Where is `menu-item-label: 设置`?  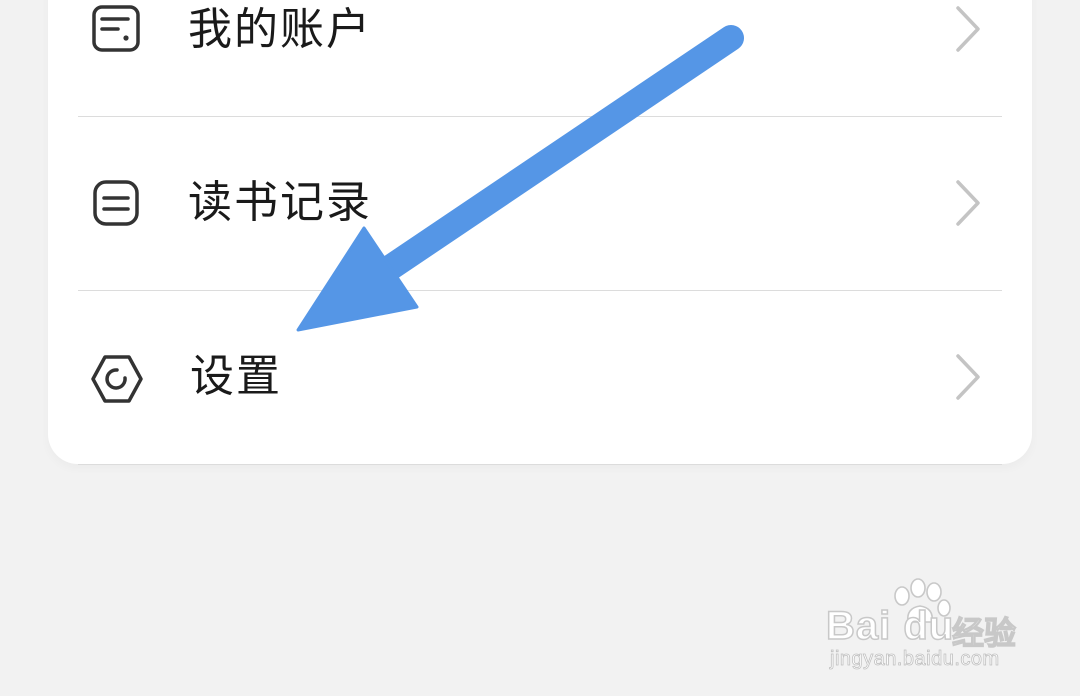
menu-item-label: 设置 is located at coordinates (236, 376).